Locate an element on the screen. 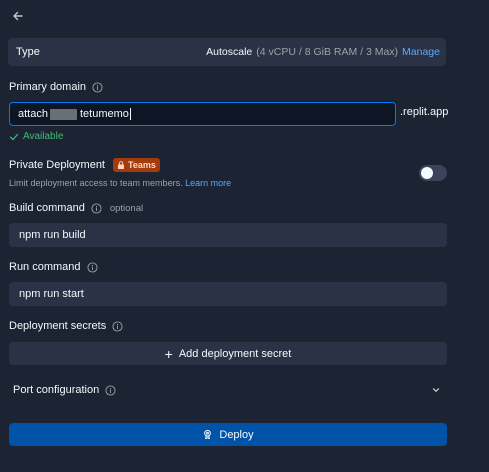 This screenshot has height=472, width=489. availability-status: Available is located at coordinates (36, 136).